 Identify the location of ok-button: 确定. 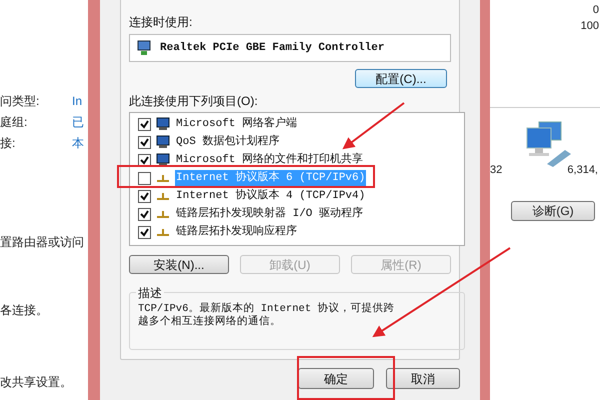
(336, 378).